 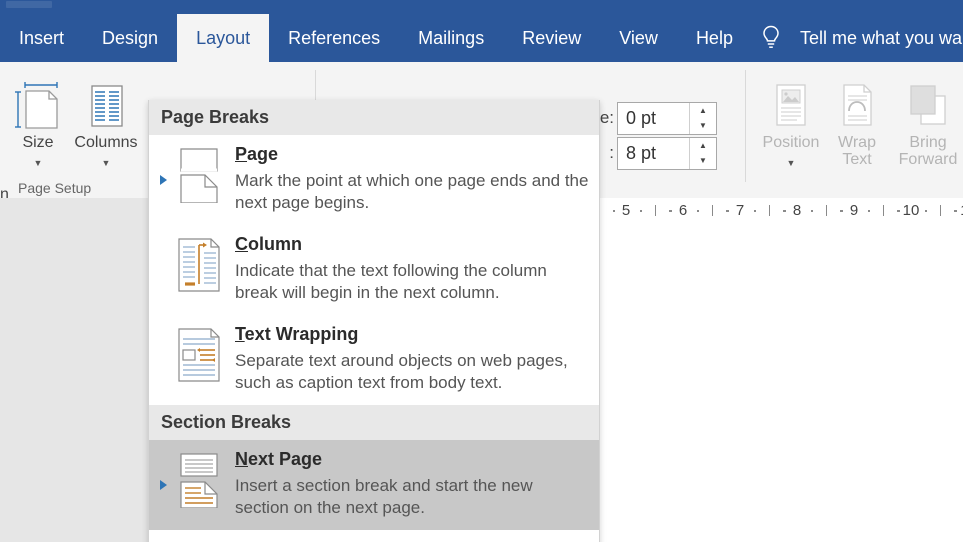 What do you see at coordinates (928, 159) in the screenshot?
I see `bring-forward-label-2: Forward` at bounding box center [928, 159].